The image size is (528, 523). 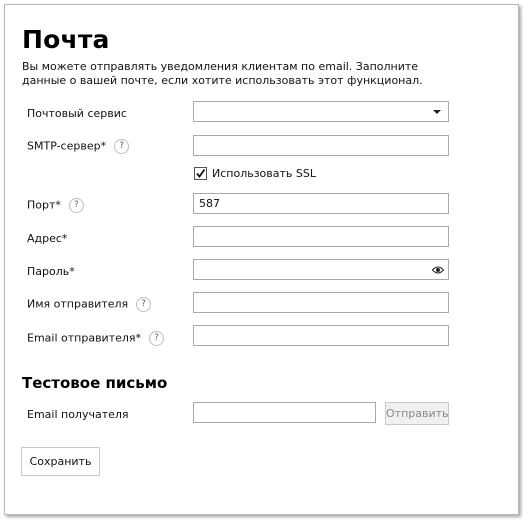 What do you see at coordinates (55, 205) in the screenshot?
I see `port-label: Порт*?` at bounding box center [55, 205].